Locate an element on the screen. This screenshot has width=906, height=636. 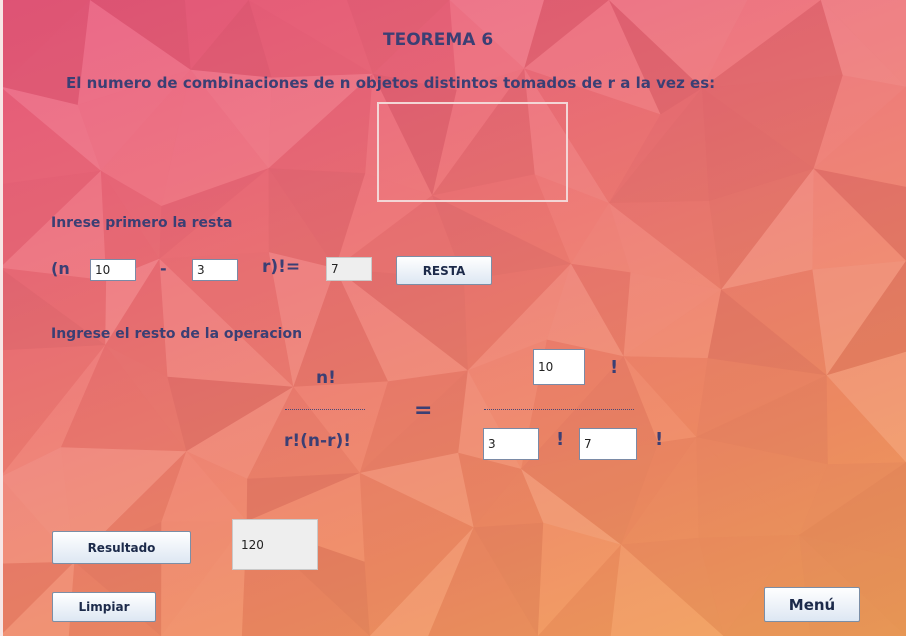
equals-sign: = is located at coordinates (423, 410).